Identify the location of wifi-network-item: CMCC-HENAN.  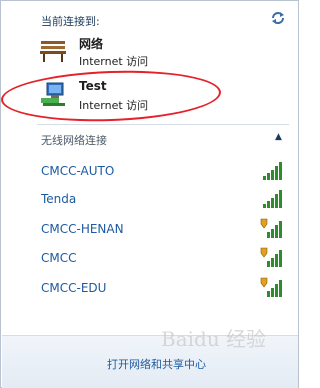
(163, 230).